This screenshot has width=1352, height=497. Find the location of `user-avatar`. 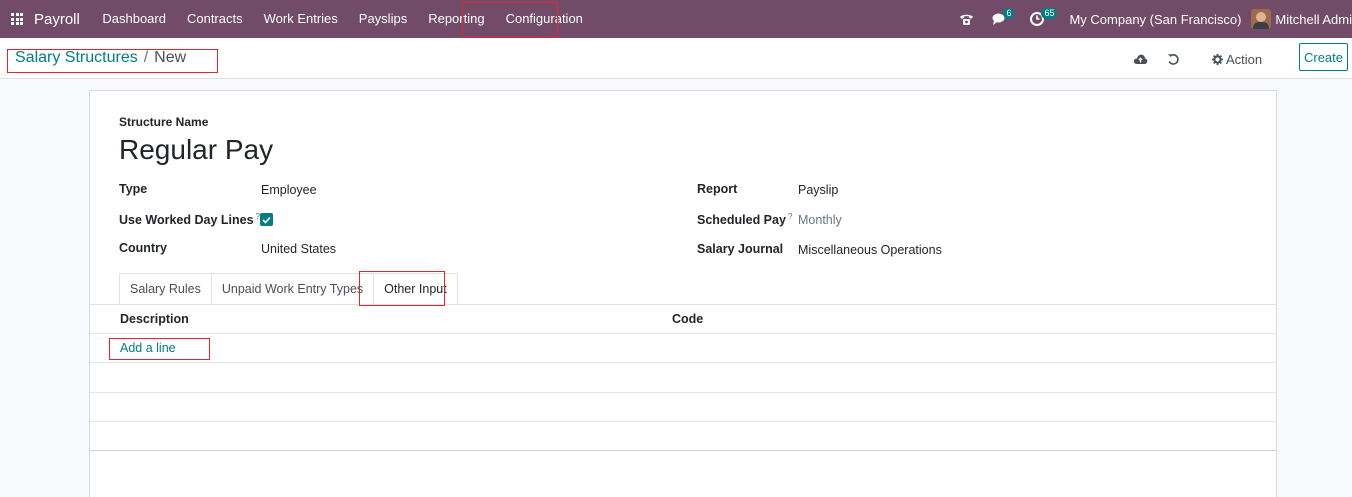

user-avatar is located at coordinates (1261, 19).